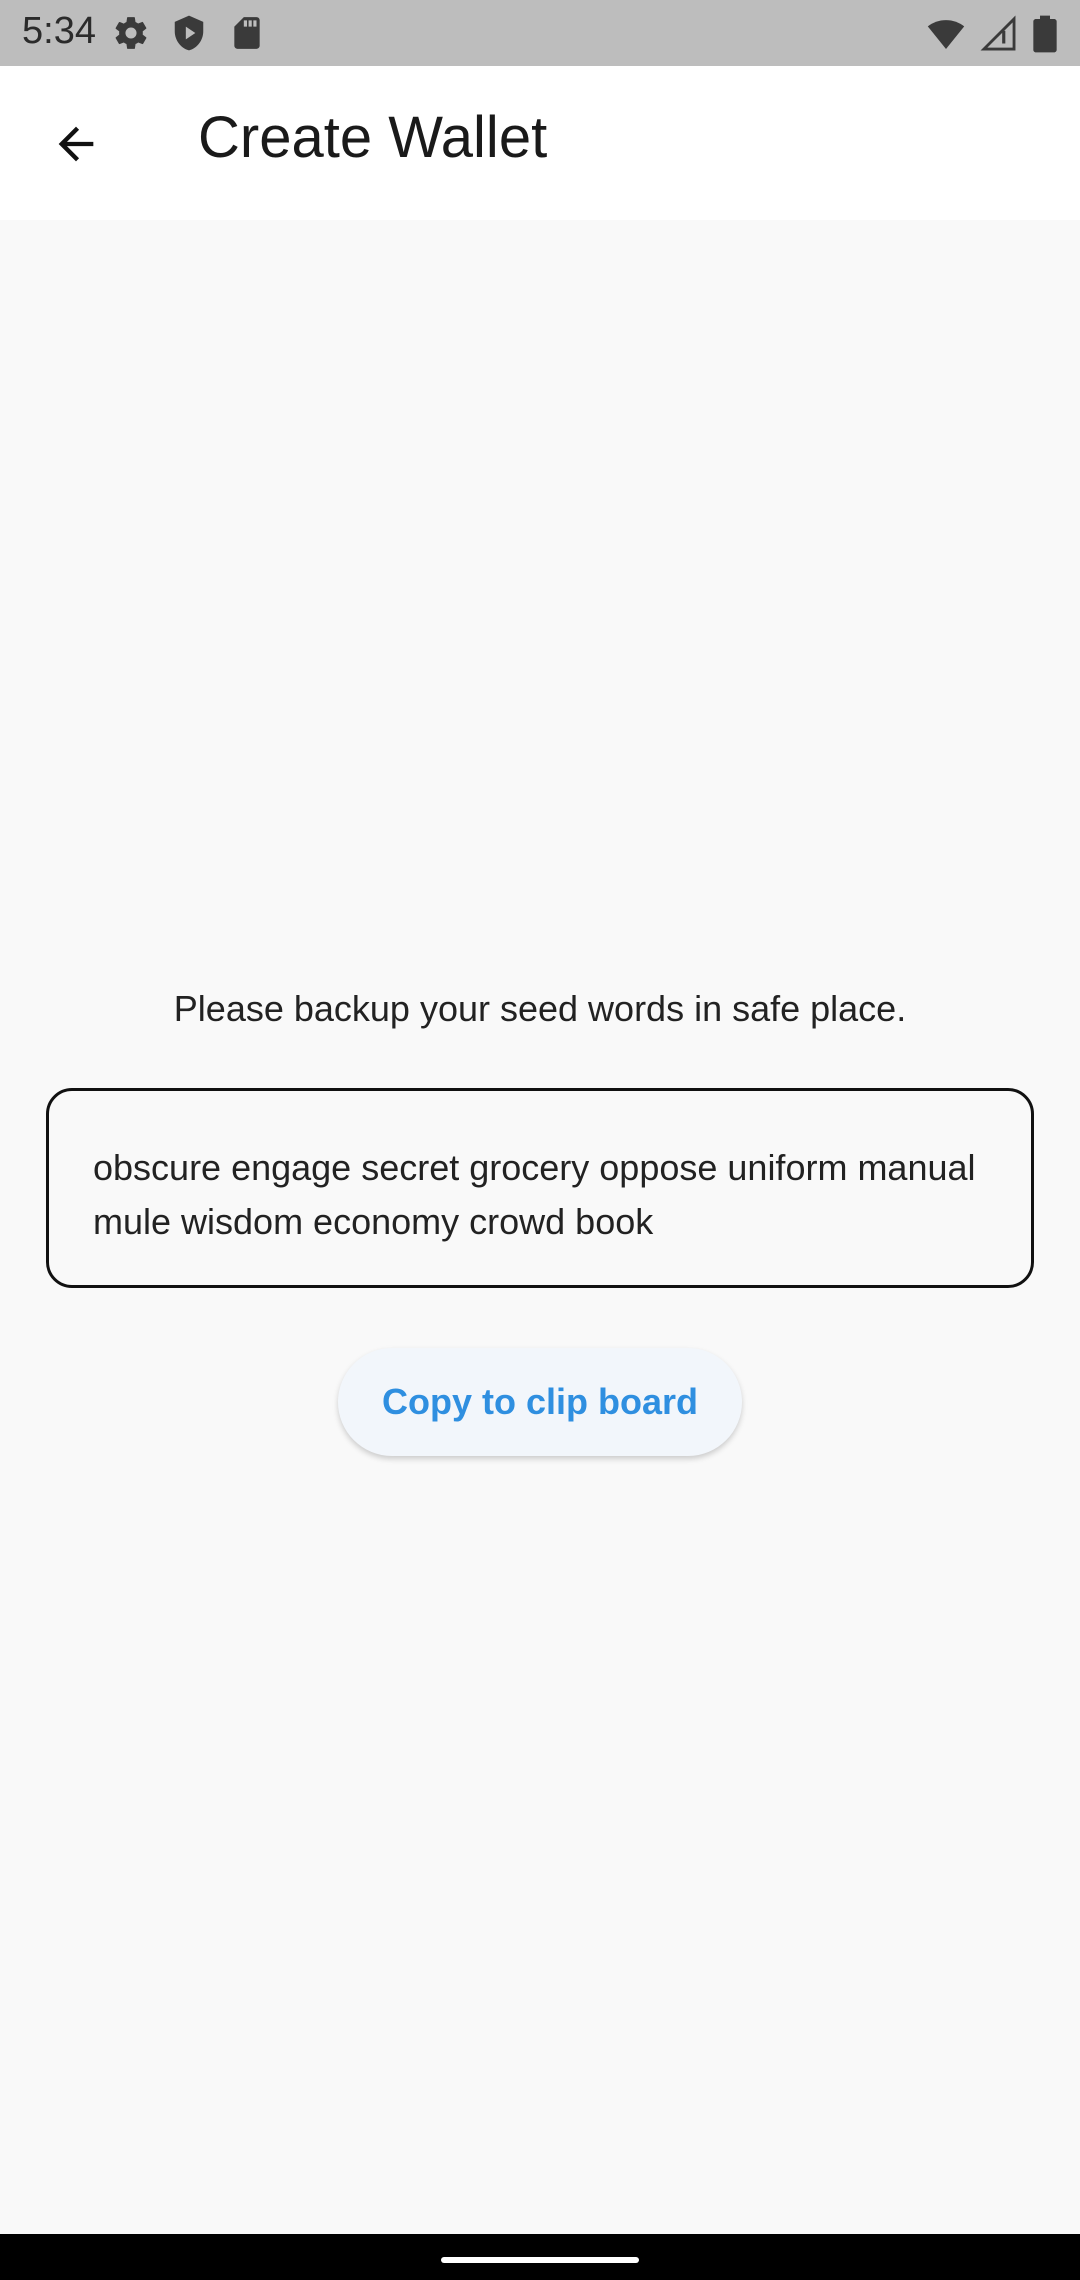 The image size is (1080, 2280). What do you see at coordinates (946, 36) in the screenshot?
I see `wifi-icon` at bounding box center [946, 36].